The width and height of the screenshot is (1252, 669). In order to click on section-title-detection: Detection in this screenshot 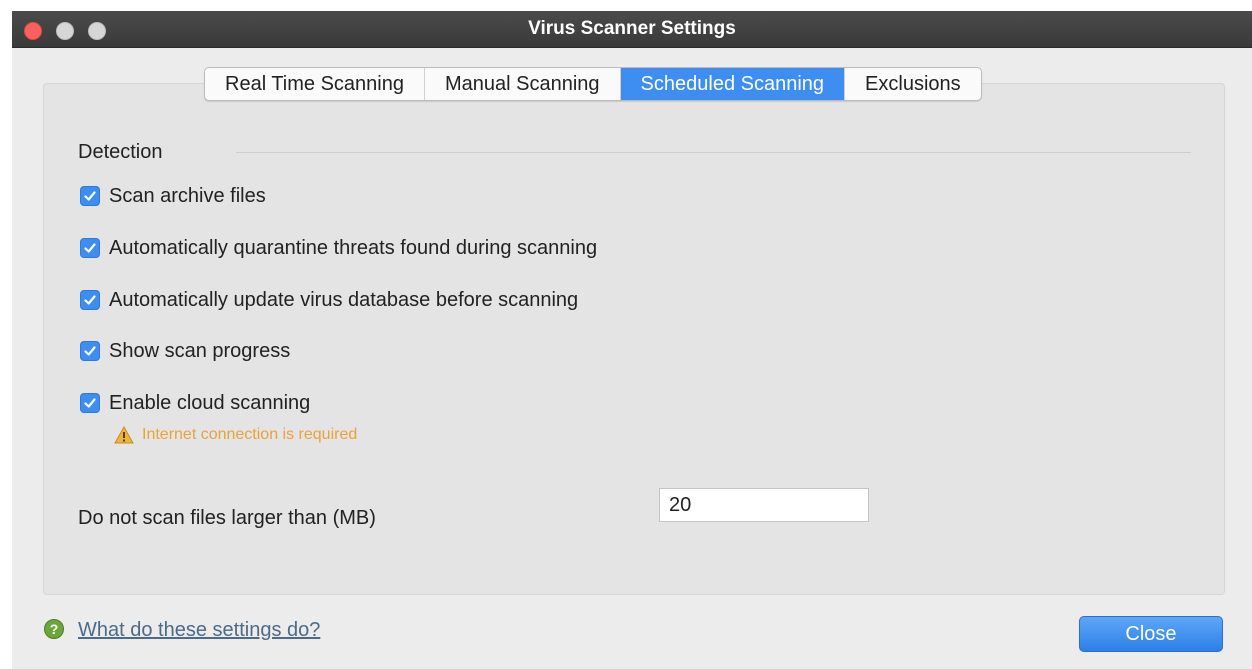, I will do `click(120, 152)`.